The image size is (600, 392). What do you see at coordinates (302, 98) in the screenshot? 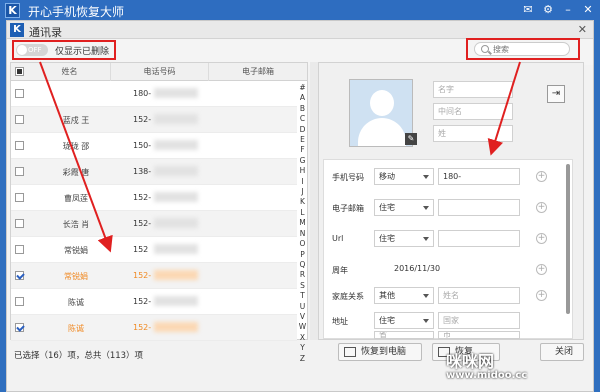
I see `alphabet-letter: A` at bounding box center [302, 98].